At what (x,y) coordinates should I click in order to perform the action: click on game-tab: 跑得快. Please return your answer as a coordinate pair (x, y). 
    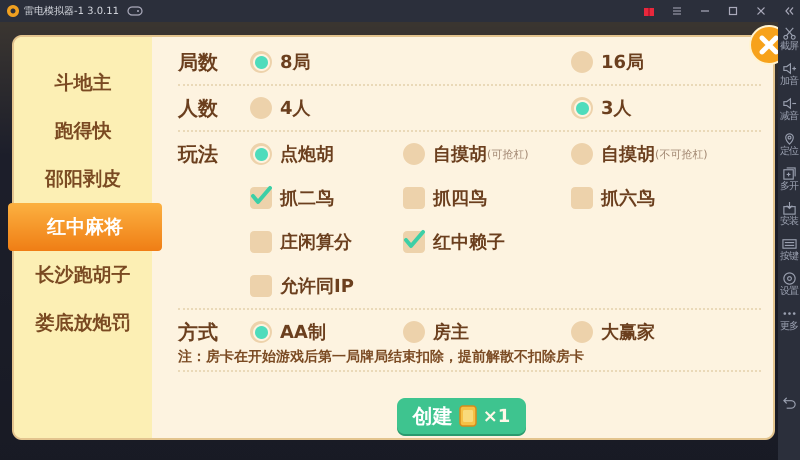
    Looking at the image, I should click on (83, 131).